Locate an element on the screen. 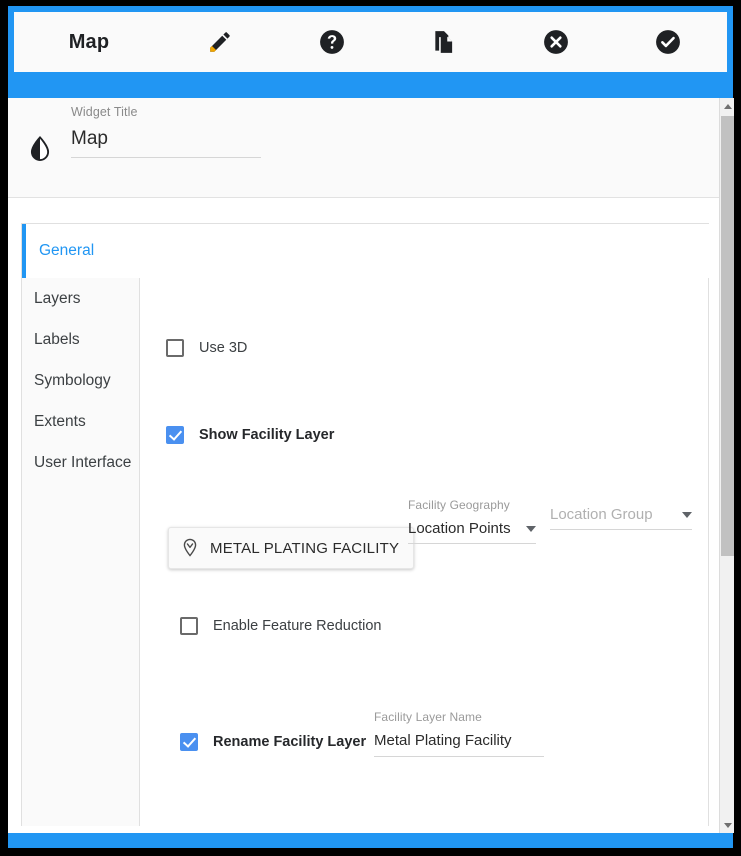  rename-facility-layer-checkbox-group: Rename Facility Layer is located at coordinates (273, 742).